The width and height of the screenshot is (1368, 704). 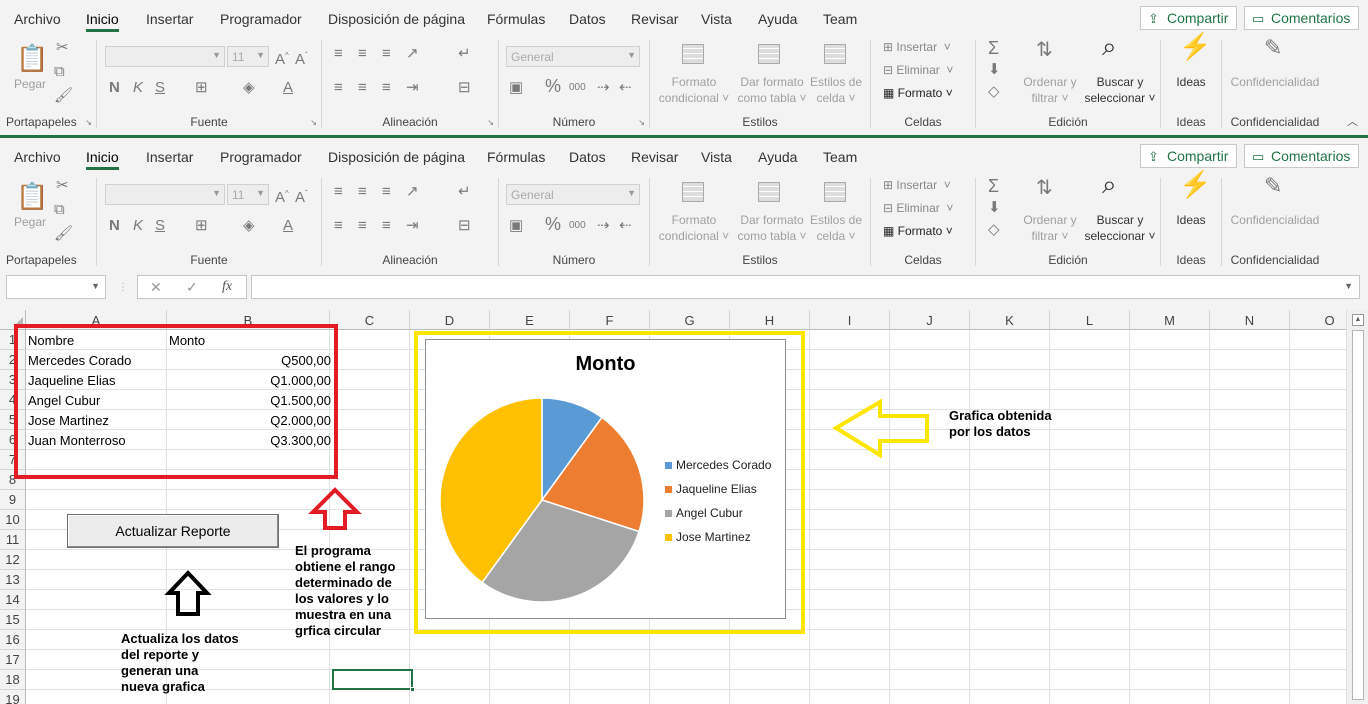 I want to click on tab-formulas: Fórmulas, so click(x=516, y=157).